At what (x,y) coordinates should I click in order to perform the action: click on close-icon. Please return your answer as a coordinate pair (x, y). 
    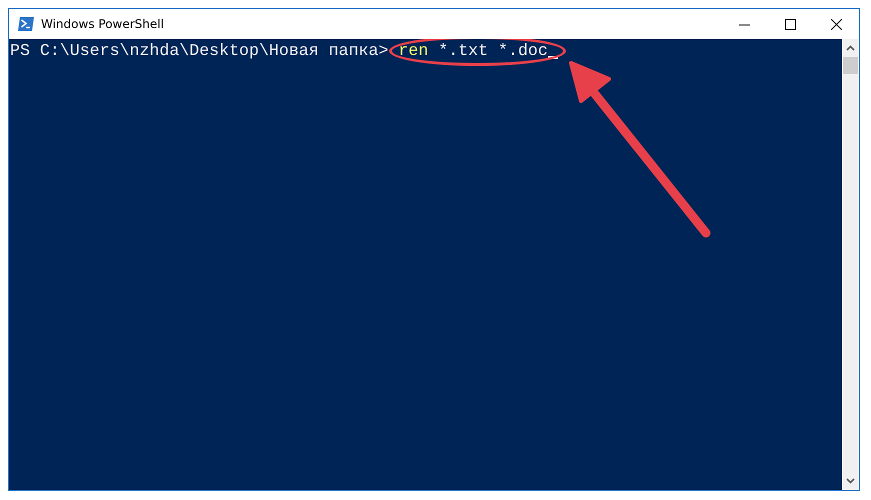
    Looking at the image, I should click on (836, 24).